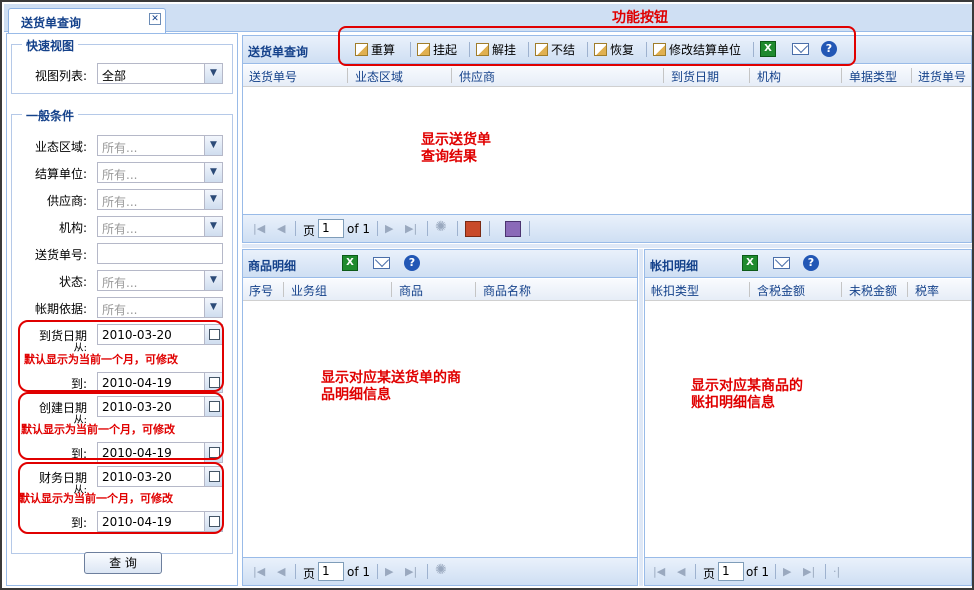 The height and width of the screenshot is (590, 974). I want to click on deduct-detail-header: 帐扣明细 X ?, so click(808, 264).